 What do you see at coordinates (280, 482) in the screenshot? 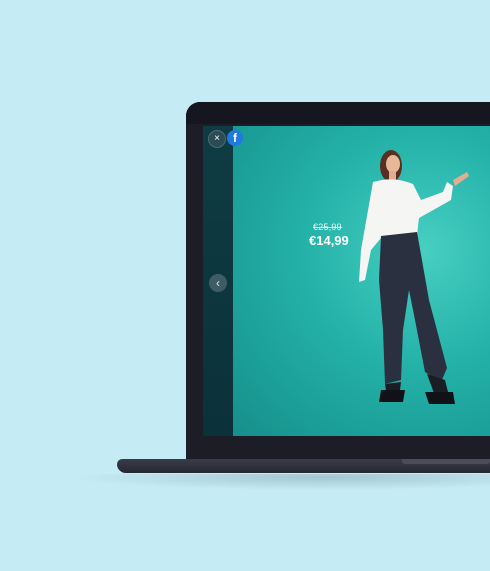
I see `laptop-shadow` at bounding box center [280, 482].